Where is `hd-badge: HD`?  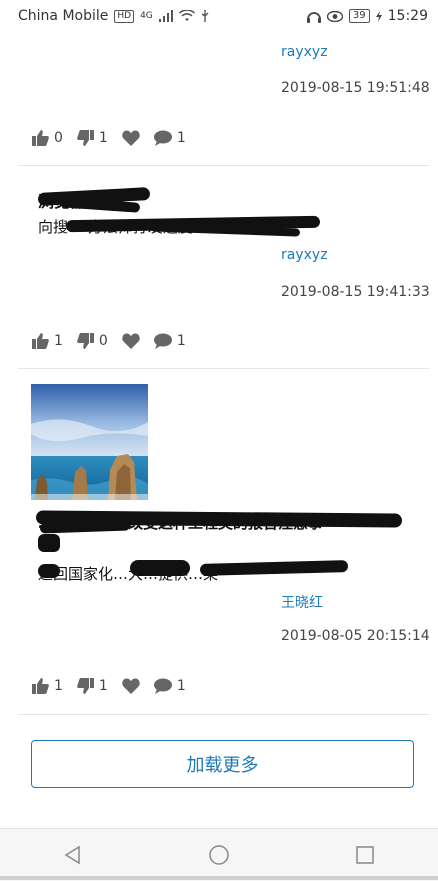
hd-badge: HD is located at coordinates (124, 16).